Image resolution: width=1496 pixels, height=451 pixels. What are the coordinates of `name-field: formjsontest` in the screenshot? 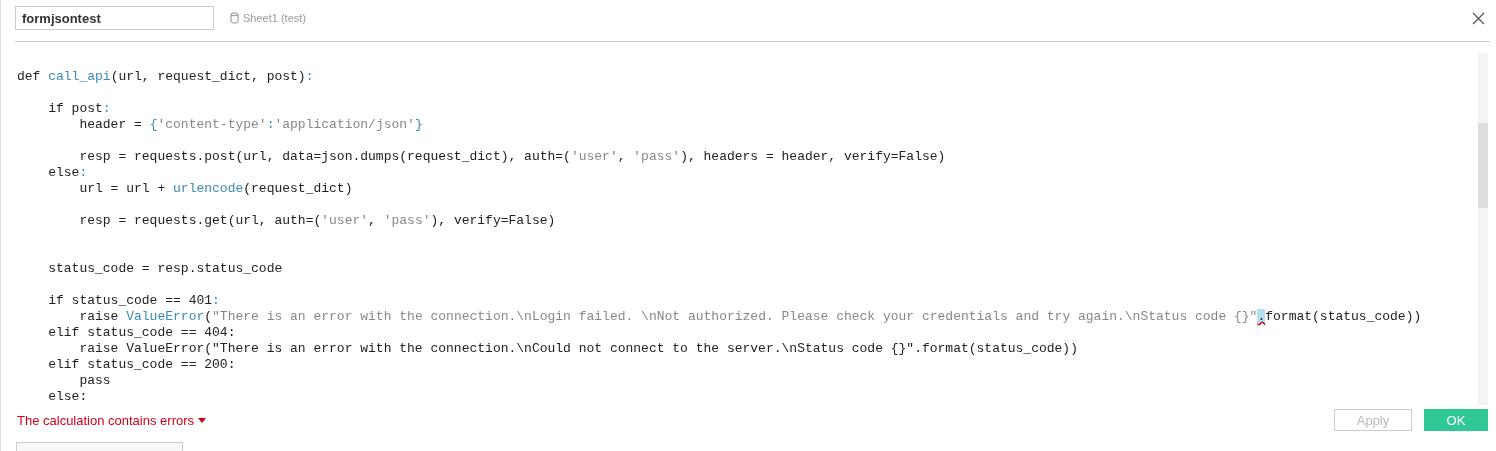 It's located at (114, 18).